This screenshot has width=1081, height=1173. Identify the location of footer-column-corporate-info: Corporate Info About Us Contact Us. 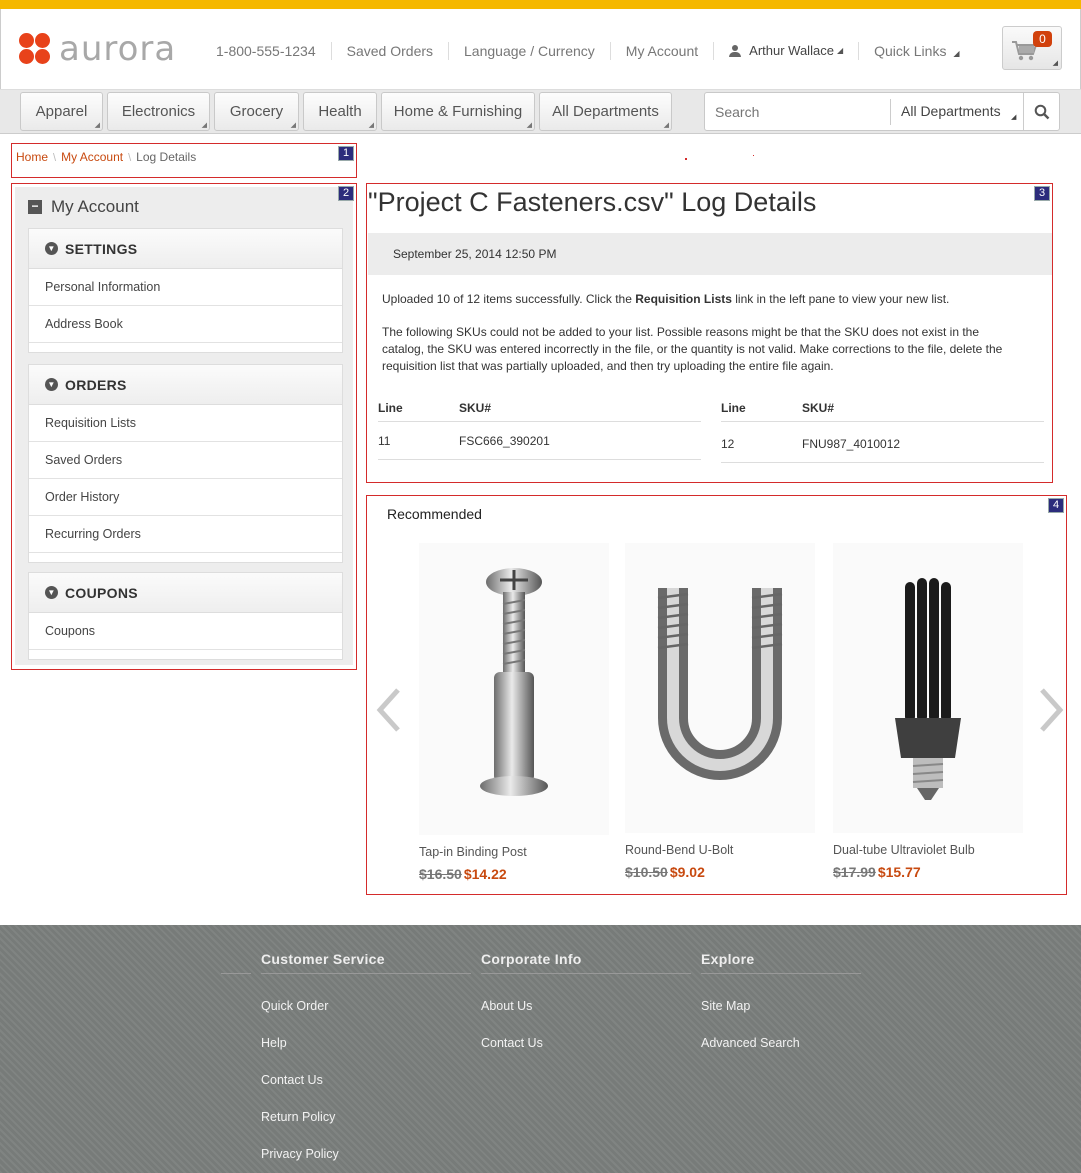
(561, 1006).